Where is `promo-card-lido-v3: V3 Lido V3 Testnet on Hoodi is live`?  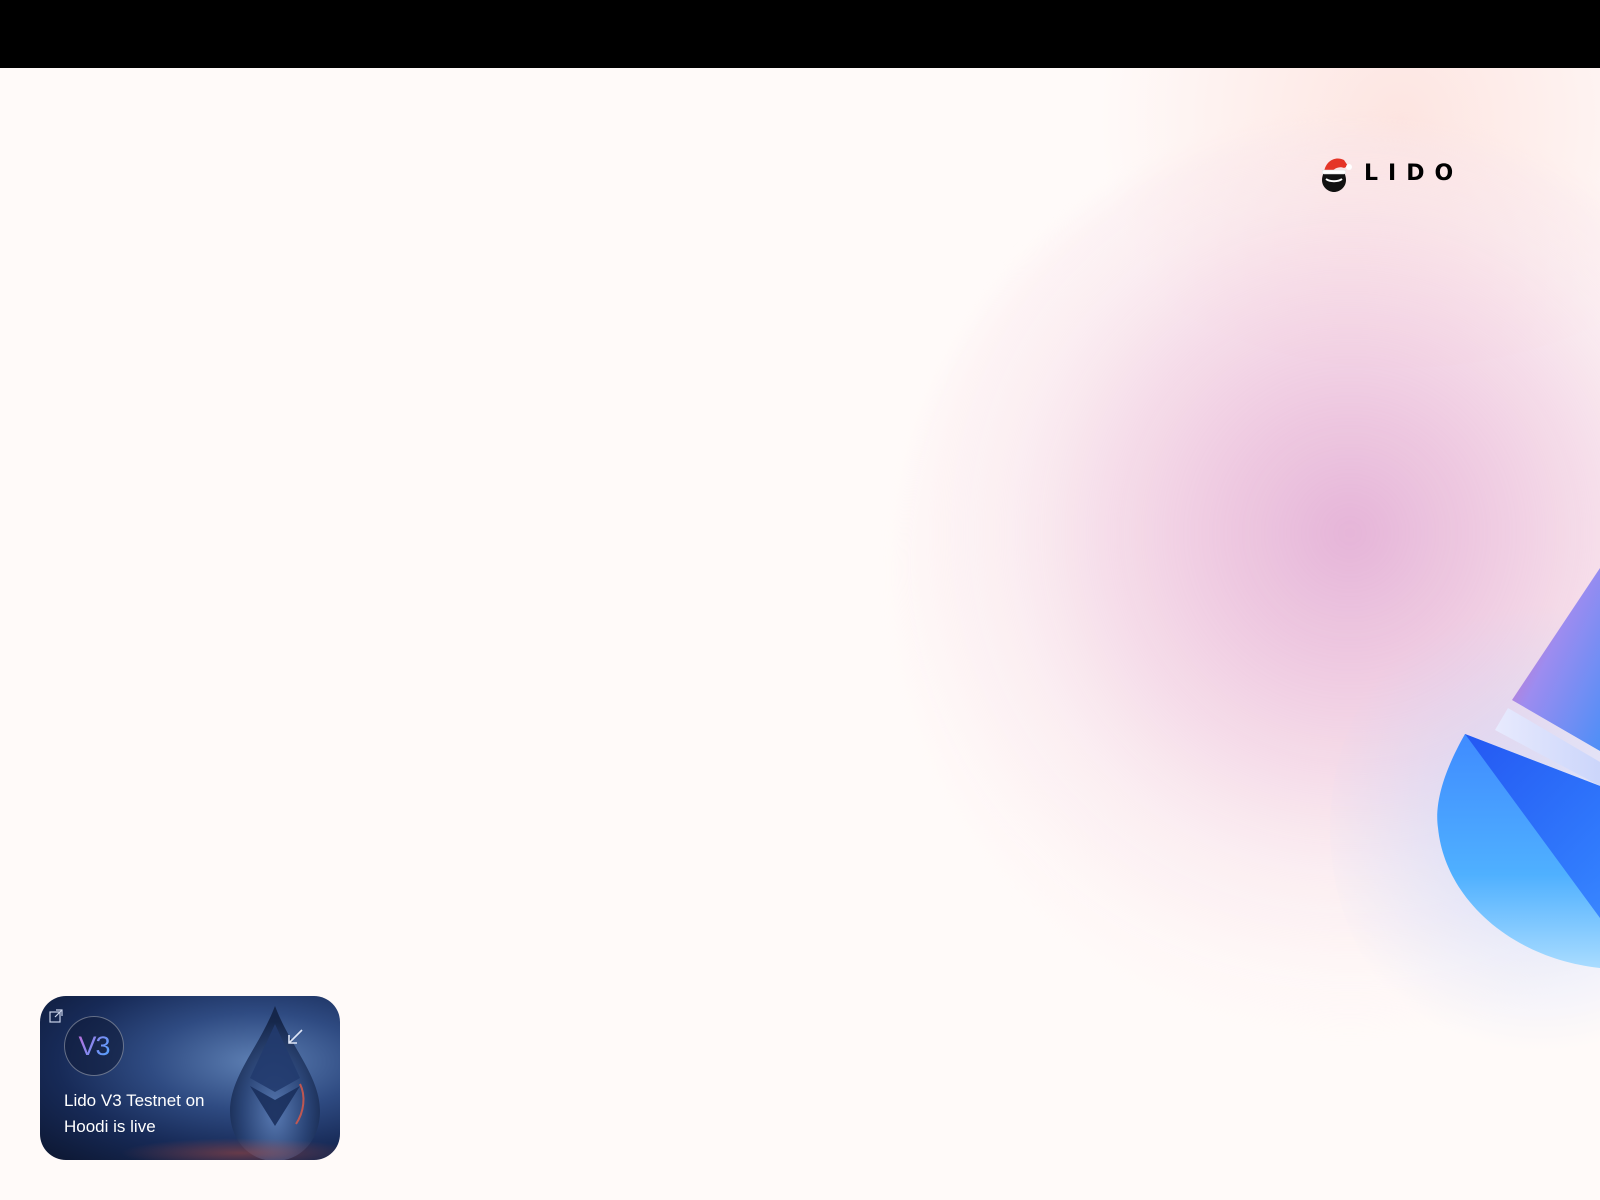 promo-card-lido-v3: V3 Lido V3 Testnet on Hoodi is live is located at coordinates (190, 1078).